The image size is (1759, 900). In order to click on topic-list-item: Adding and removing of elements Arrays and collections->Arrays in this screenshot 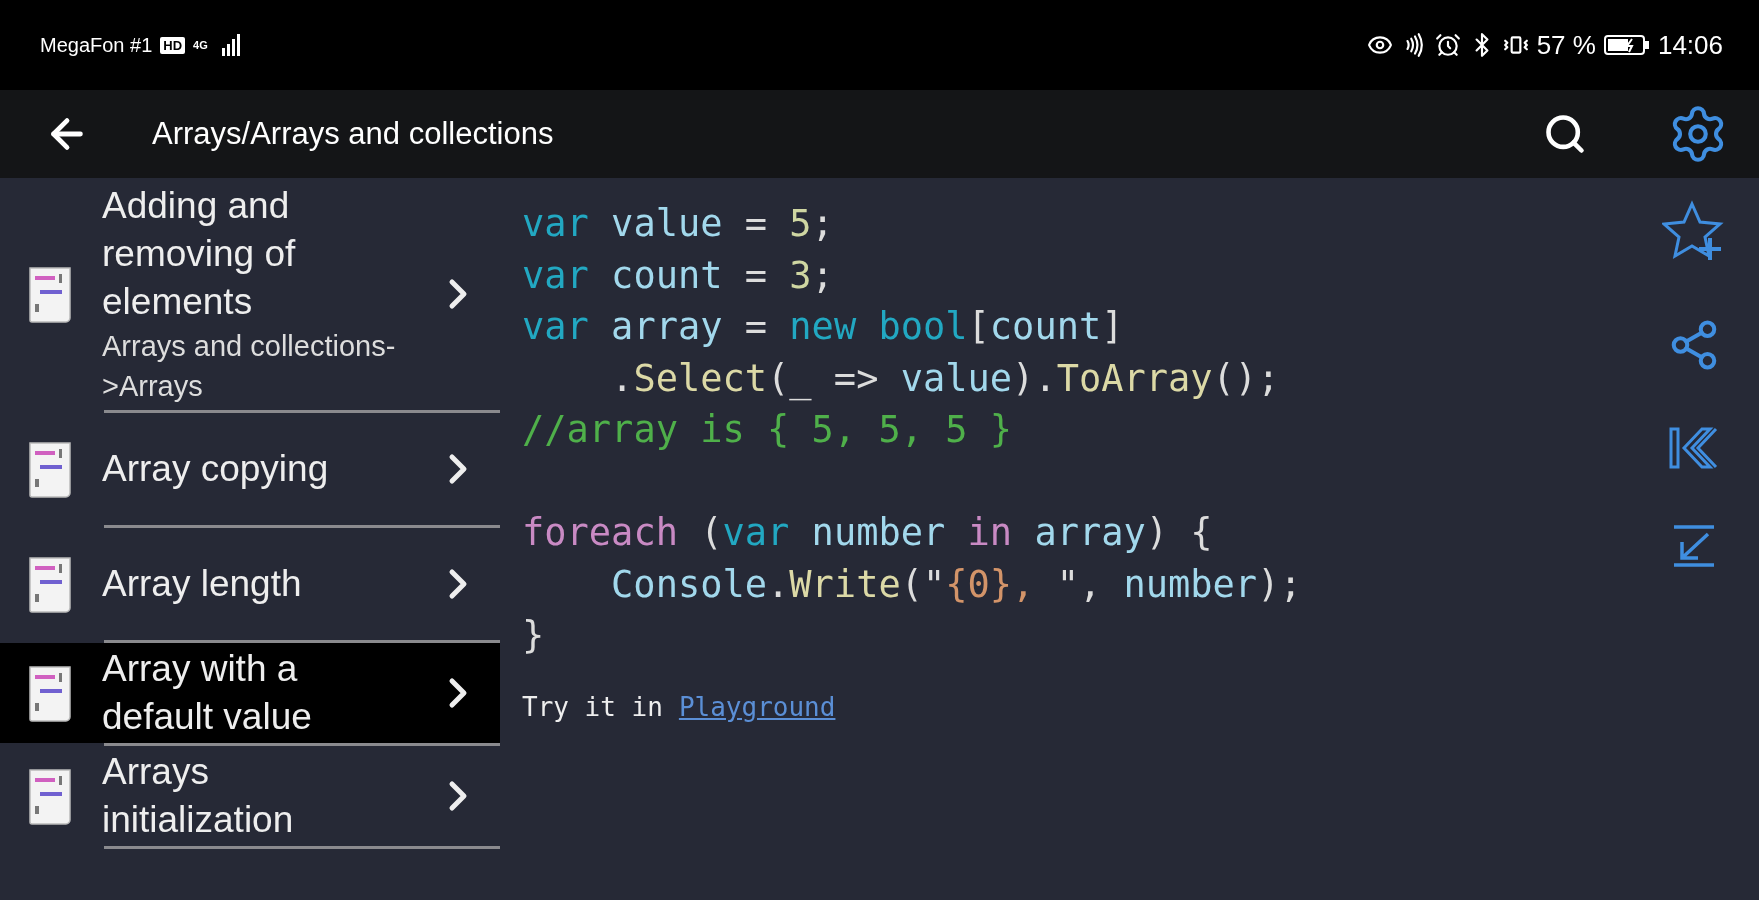, I will do `click(250, 294)`.